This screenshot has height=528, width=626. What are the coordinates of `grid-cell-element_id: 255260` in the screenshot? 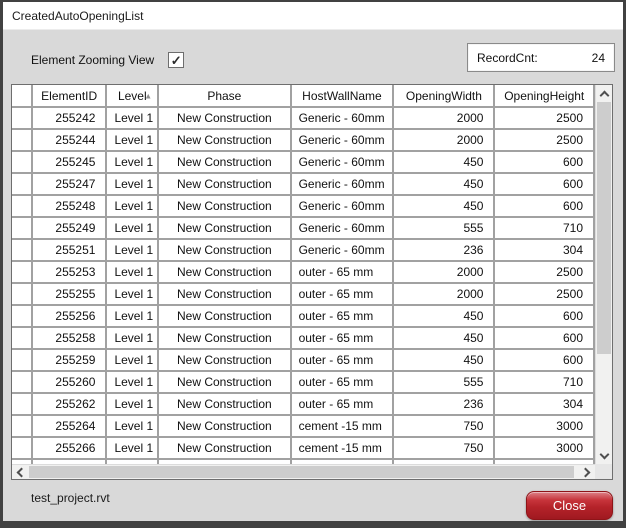 It's located at (69, 382).